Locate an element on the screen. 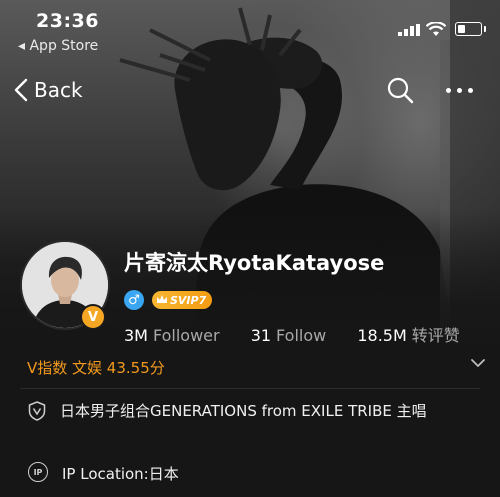 Image resolution: width=500 pixels, height=497 pixels. followers-stat: 3M Follower is located at coordinates (172, 335).